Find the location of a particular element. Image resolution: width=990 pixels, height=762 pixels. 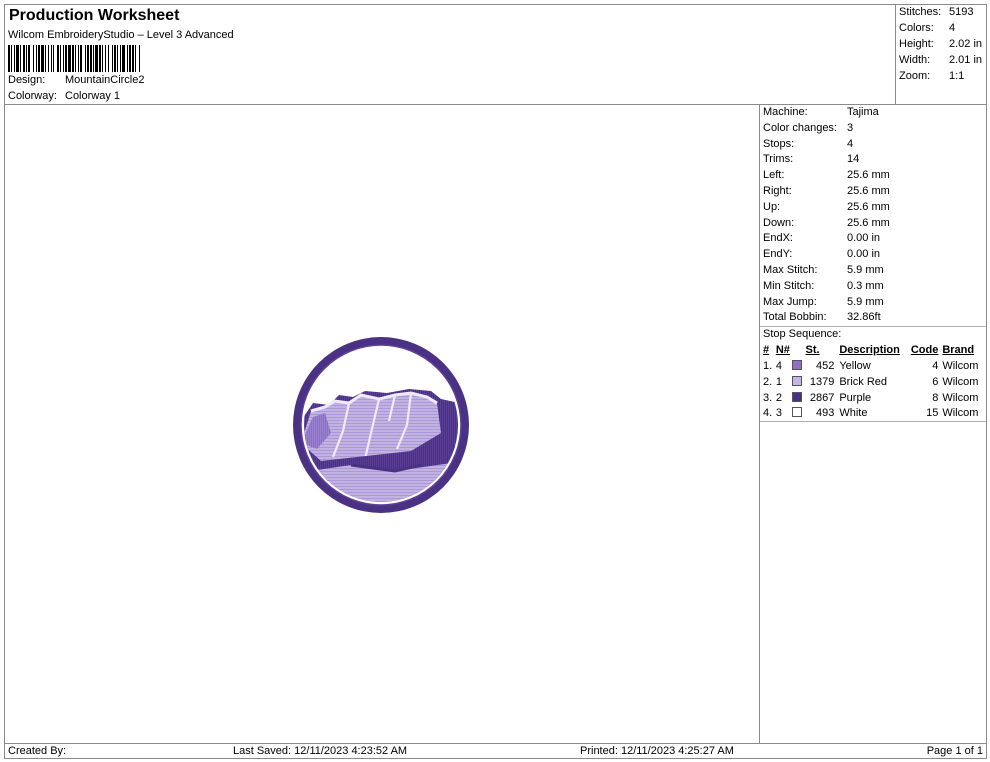

detail-label: Max Jump: is located at coordinates (790, 301).